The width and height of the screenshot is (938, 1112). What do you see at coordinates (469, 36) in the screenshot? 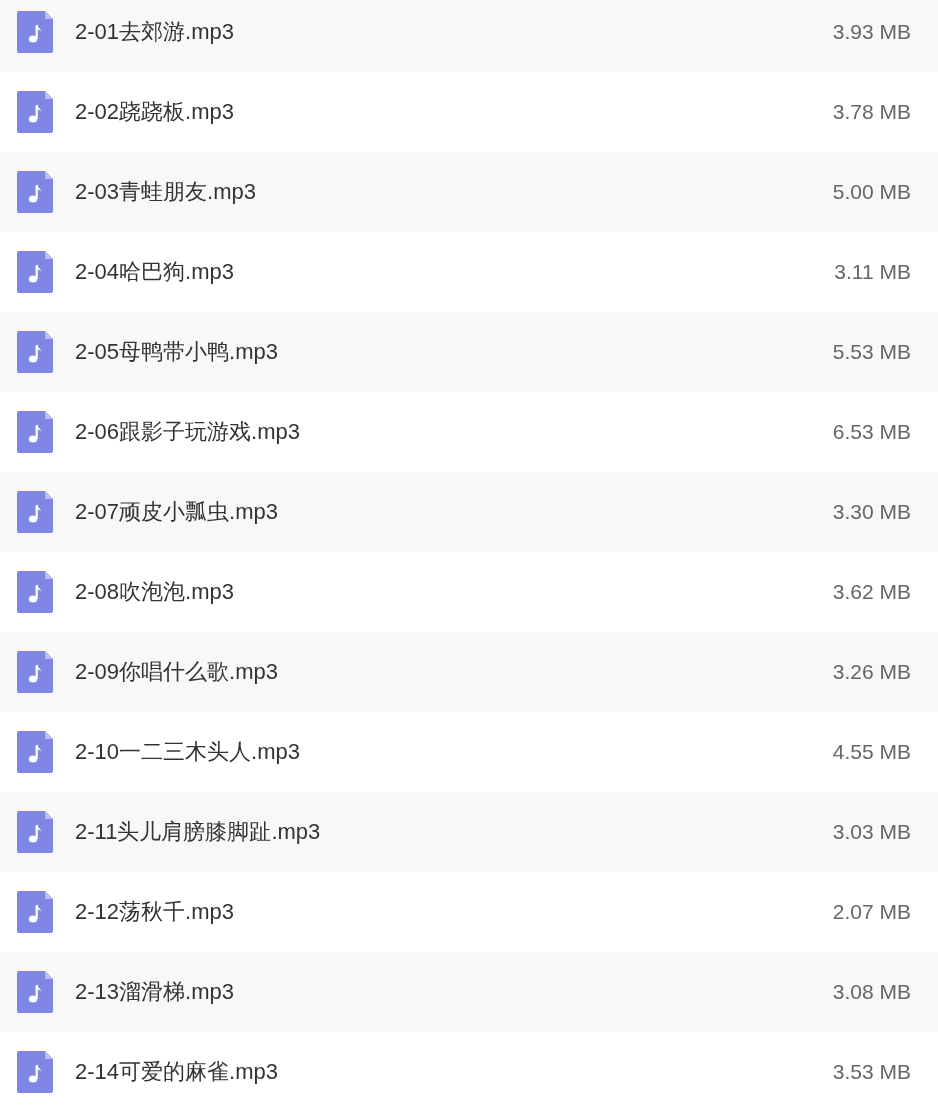
I see `file-row: 2-01去郊游.mp3 3.93 MB` at bounding box center [469, 36].